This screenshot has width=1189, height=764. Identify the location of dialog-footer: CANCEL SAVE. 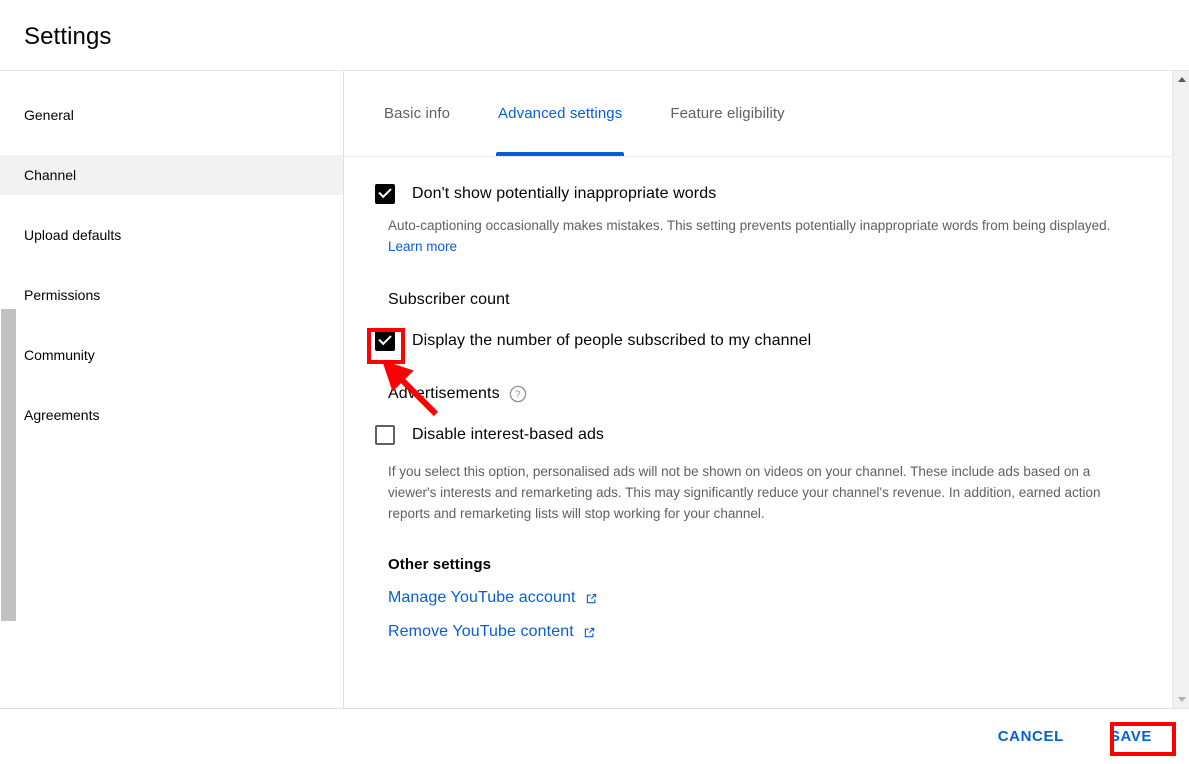
(594, 736).